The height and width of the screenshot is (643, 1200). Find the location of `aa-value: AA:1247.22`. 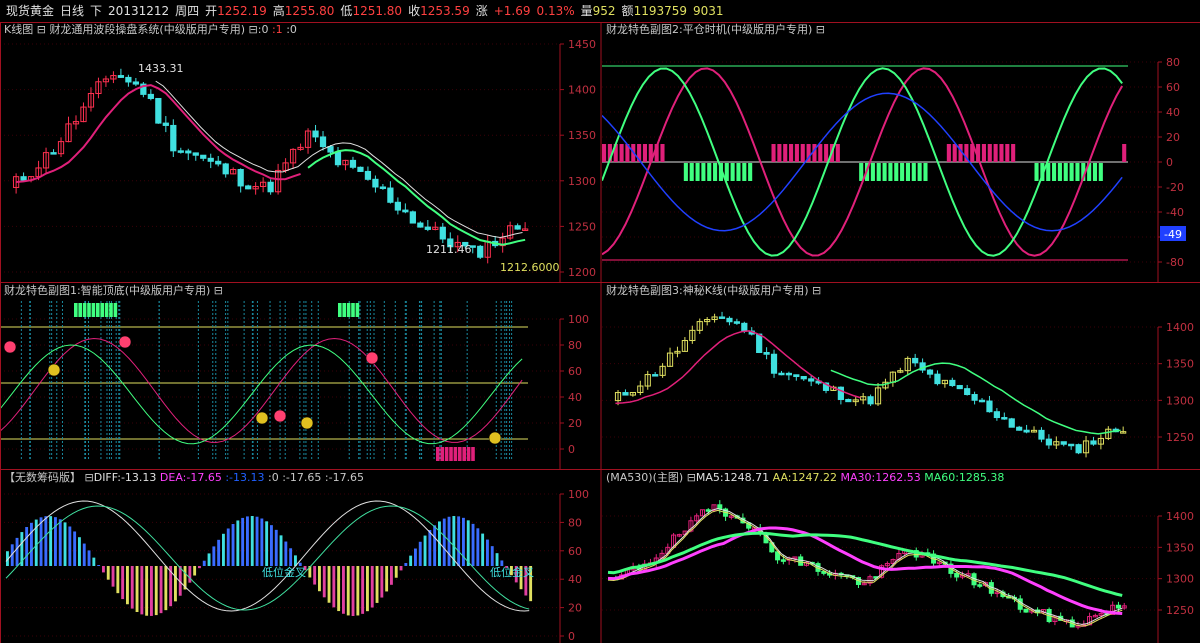

aa-value: AA:1247.22 is located at coordinates (804, 477).